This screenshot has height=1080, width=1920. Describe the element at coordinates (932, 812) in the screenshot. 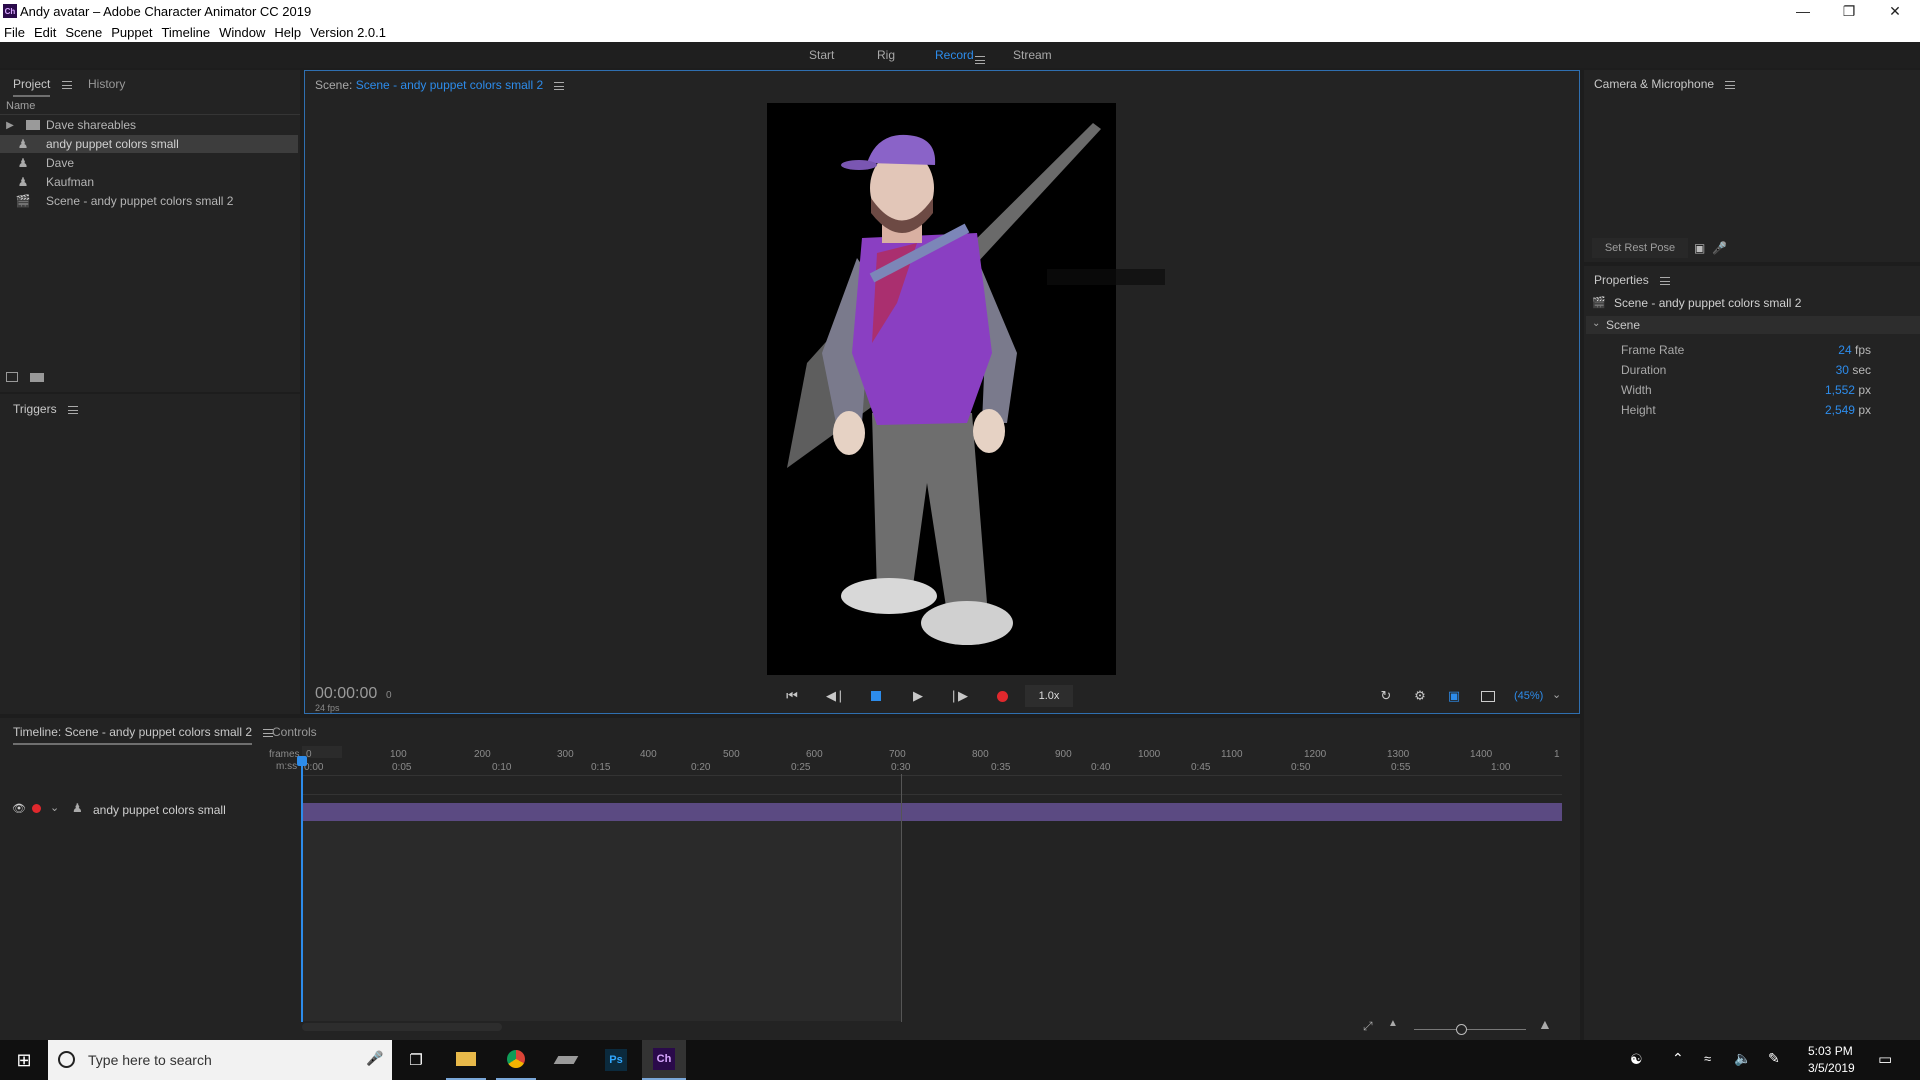

I see `puppet-track-bar` at that location.